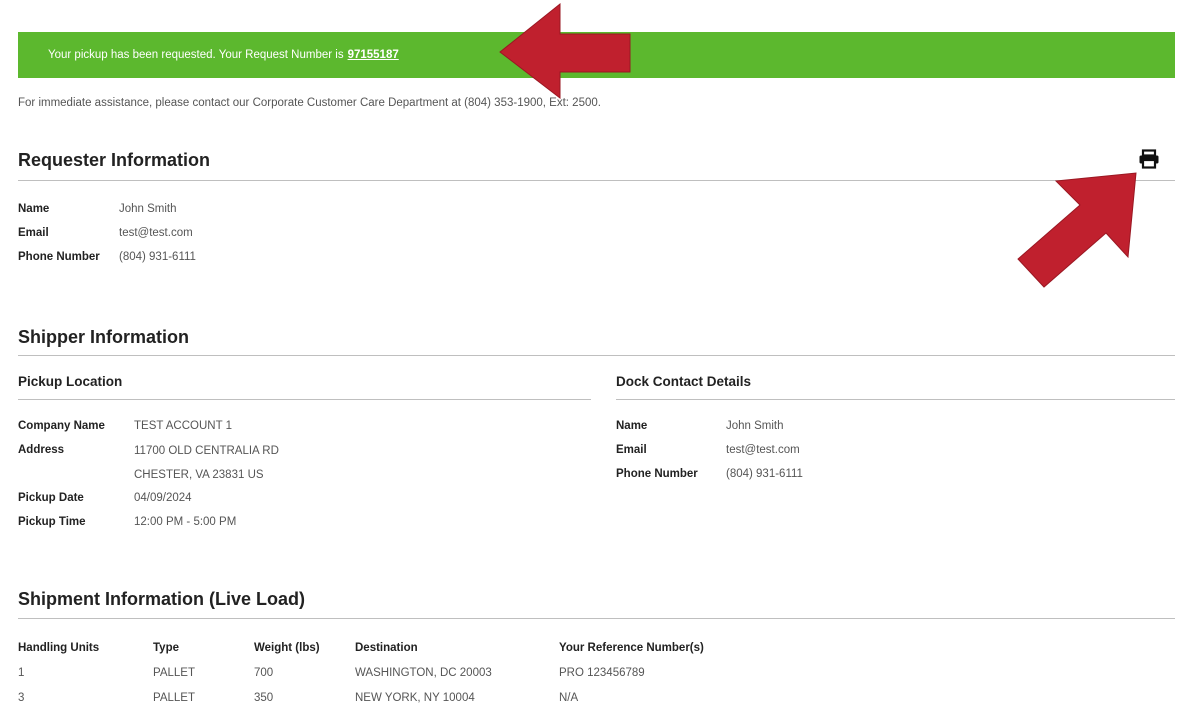  Describe the element at coordinates (708, 450) in the screenshot. I see `dock-email-row: Email test@test.com` at that location.